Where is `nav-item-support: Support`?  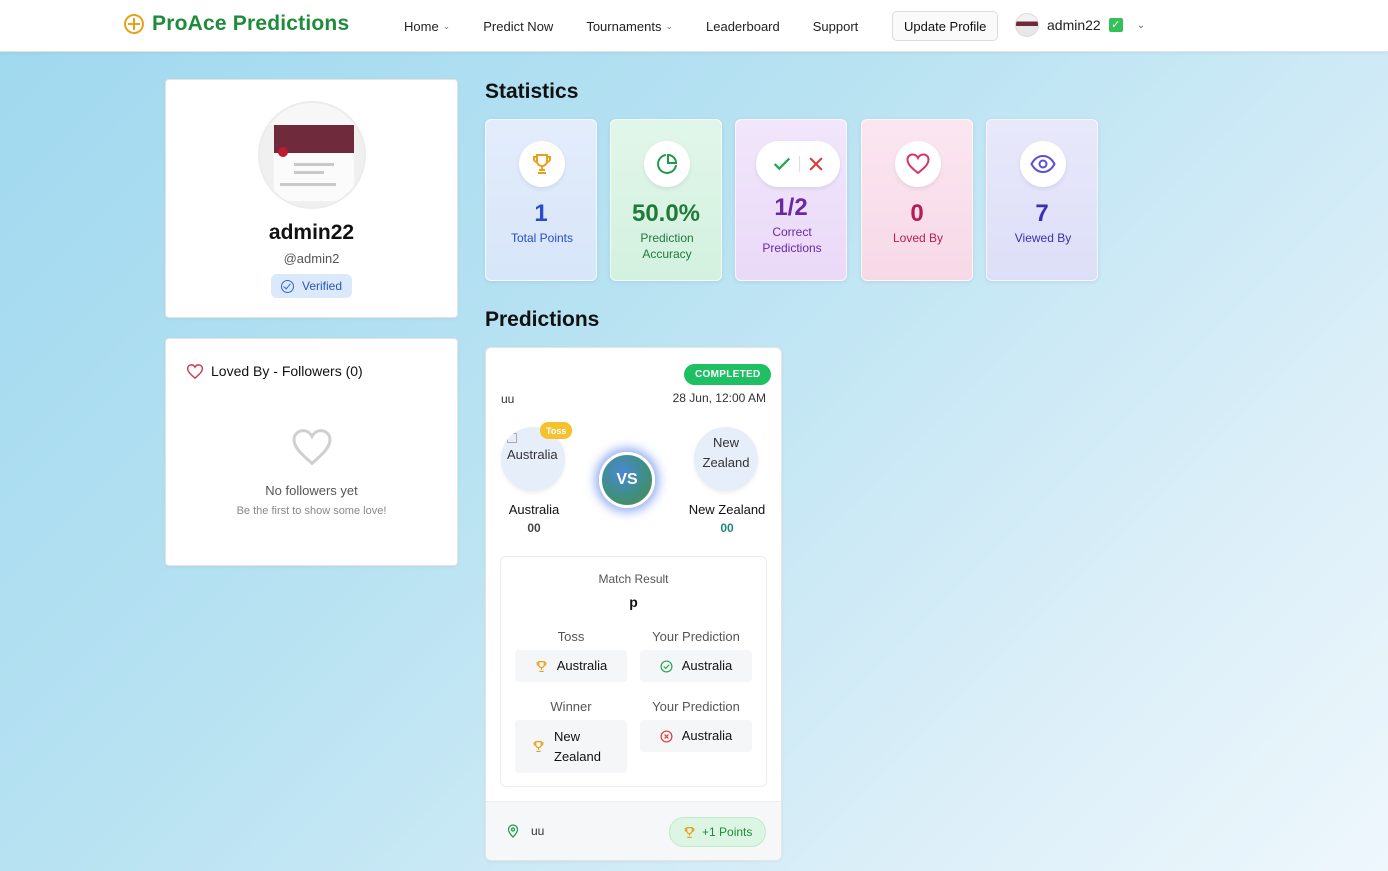 nav-item-support: Support is located at coordinates (836, 26).